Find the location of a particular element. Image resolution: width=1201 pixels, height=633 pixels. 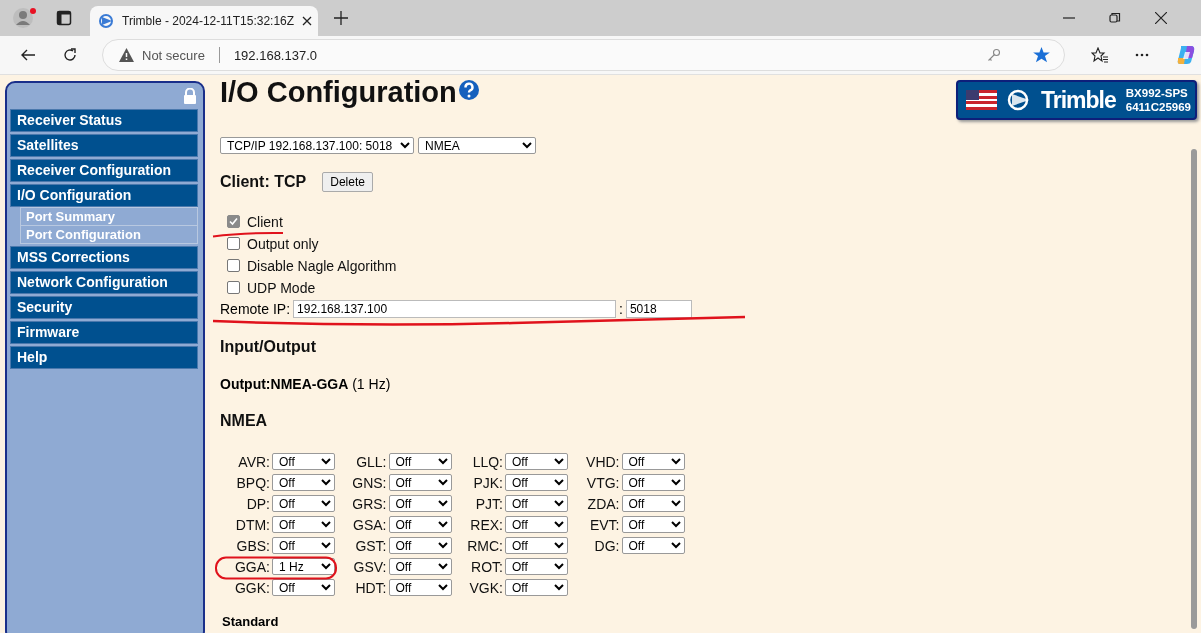

message-label: BPQ: is located at coordinates (253, 482).